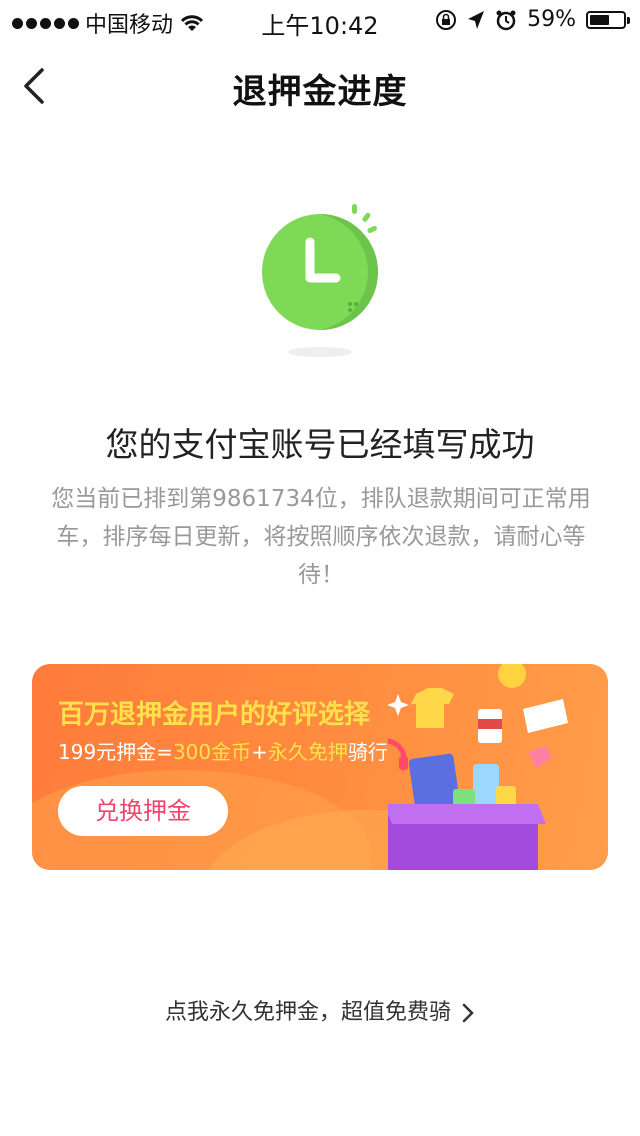 The image size is (640, 1136). What do you see at coordinates (115, 752) in the screenshot?
I see `banner-sub-text: 199元押金=` at bounding box center [115, 752].